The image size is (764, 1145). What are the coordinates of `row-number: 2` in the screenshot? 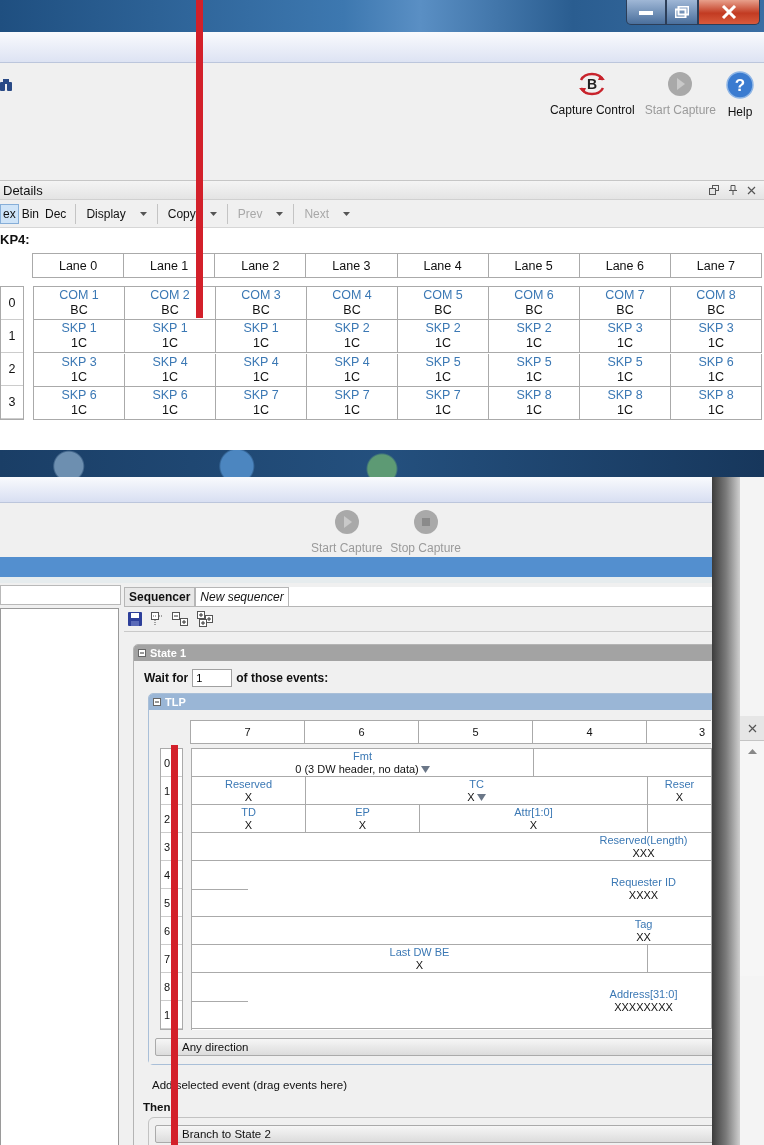 It's located at (12, 369).